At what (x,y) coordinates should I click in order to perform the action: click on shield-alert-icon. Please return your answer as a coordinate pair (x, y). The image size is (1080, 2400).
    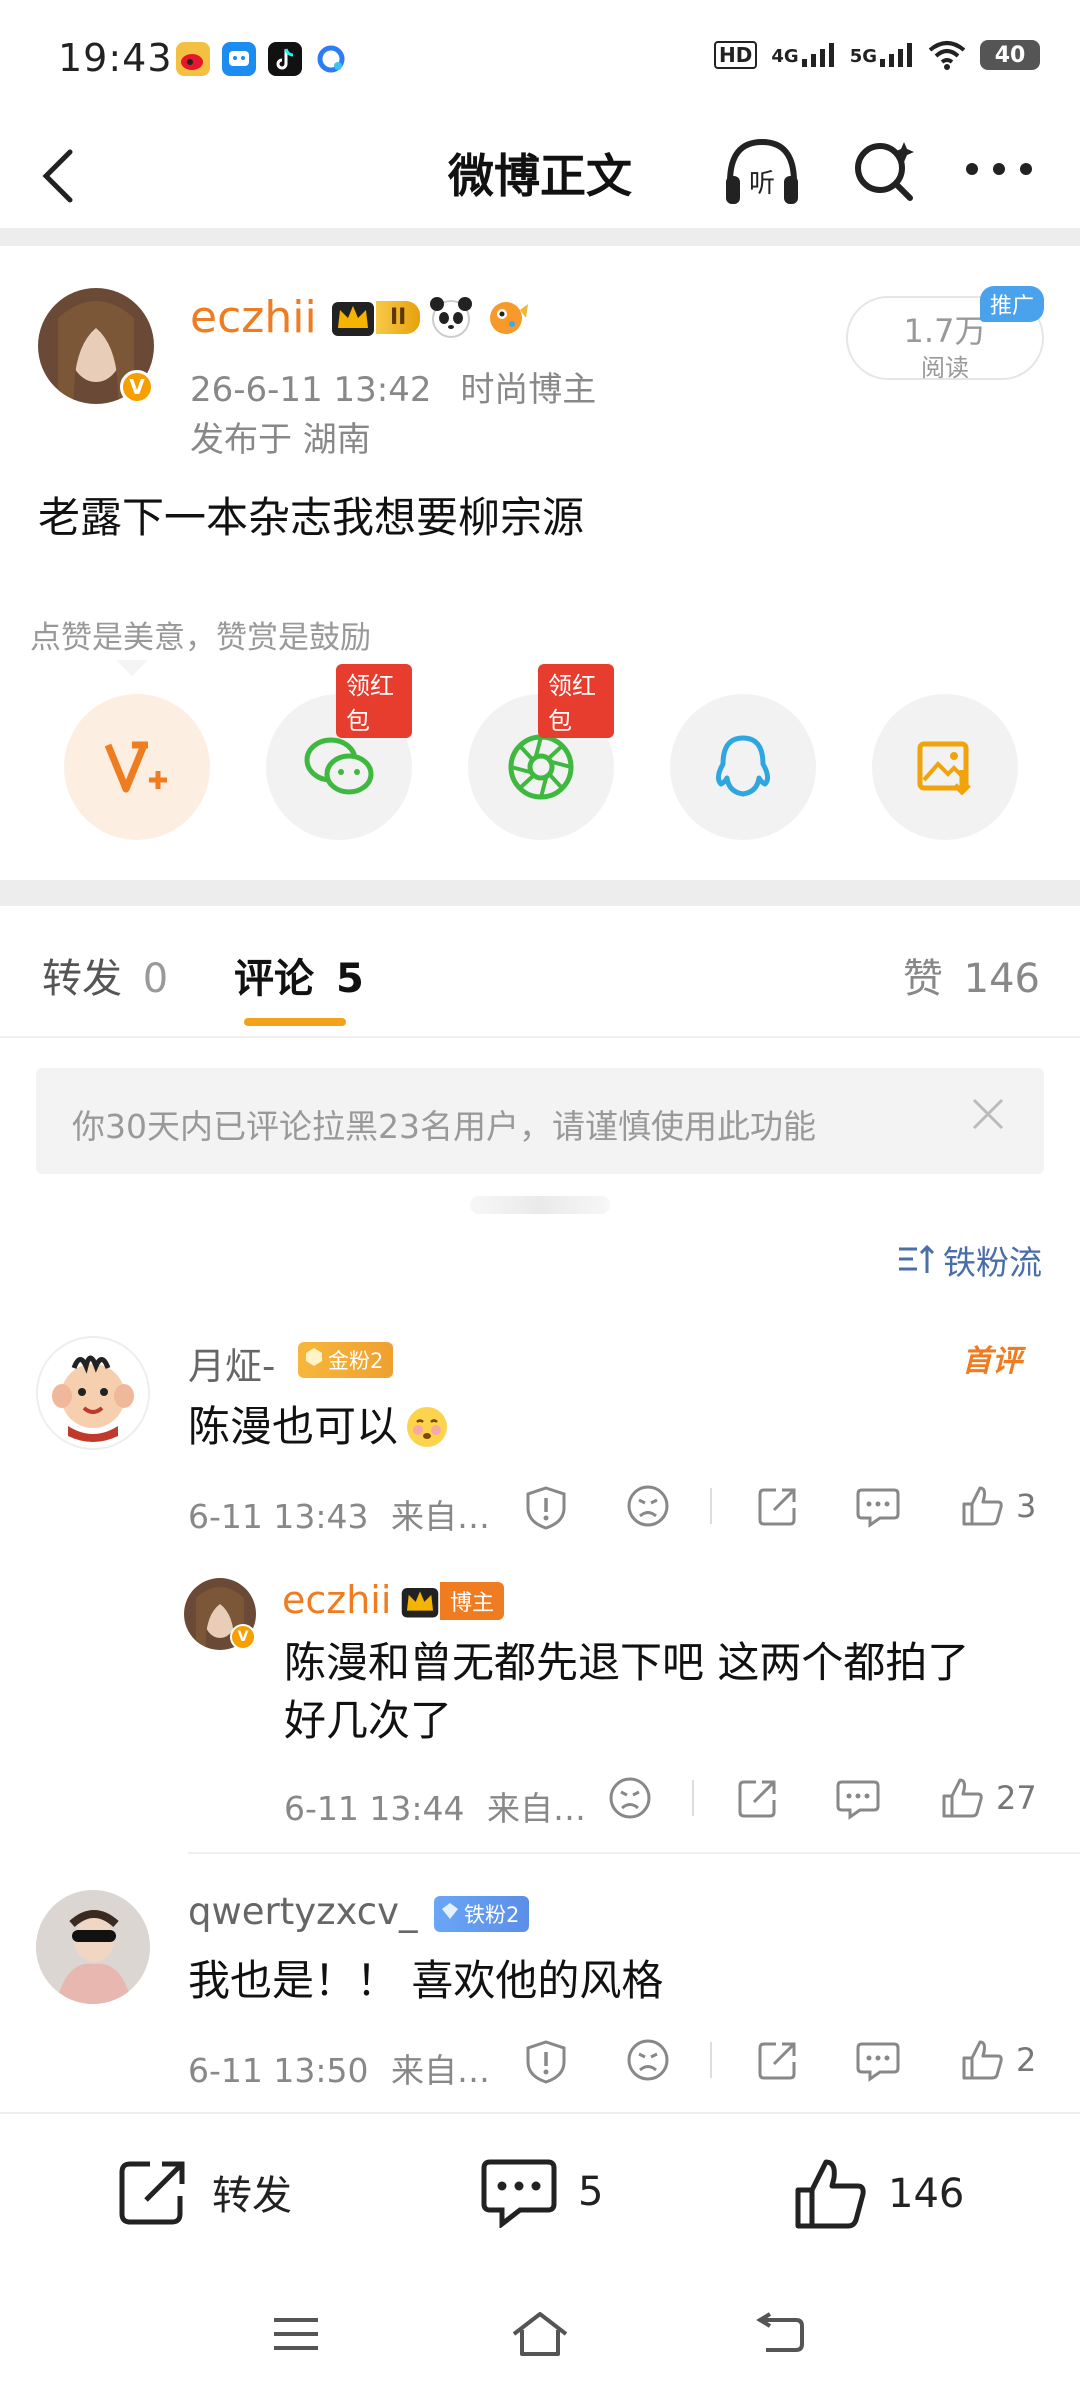
    Looking at the image, I should click on (546, 1508).